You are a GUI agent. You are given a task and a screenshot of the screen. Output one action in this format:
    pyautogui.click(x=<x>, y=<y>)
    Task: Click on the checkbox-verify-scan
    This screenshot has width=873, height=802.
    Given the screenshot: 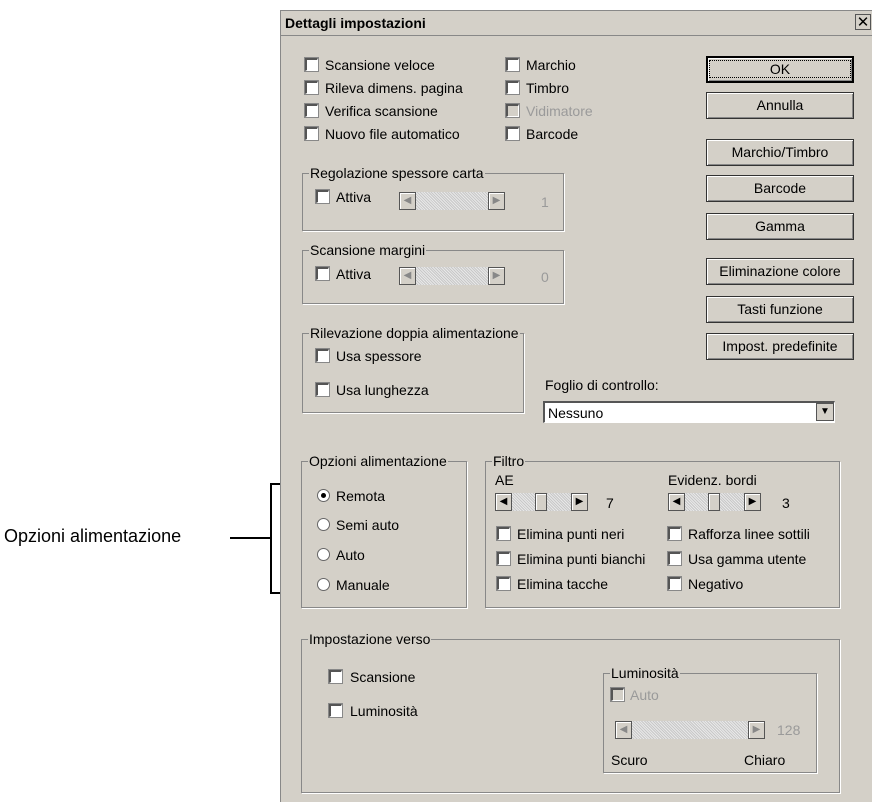 What is the action you would take?
    pyautogui.click(x=311, y=110)
    